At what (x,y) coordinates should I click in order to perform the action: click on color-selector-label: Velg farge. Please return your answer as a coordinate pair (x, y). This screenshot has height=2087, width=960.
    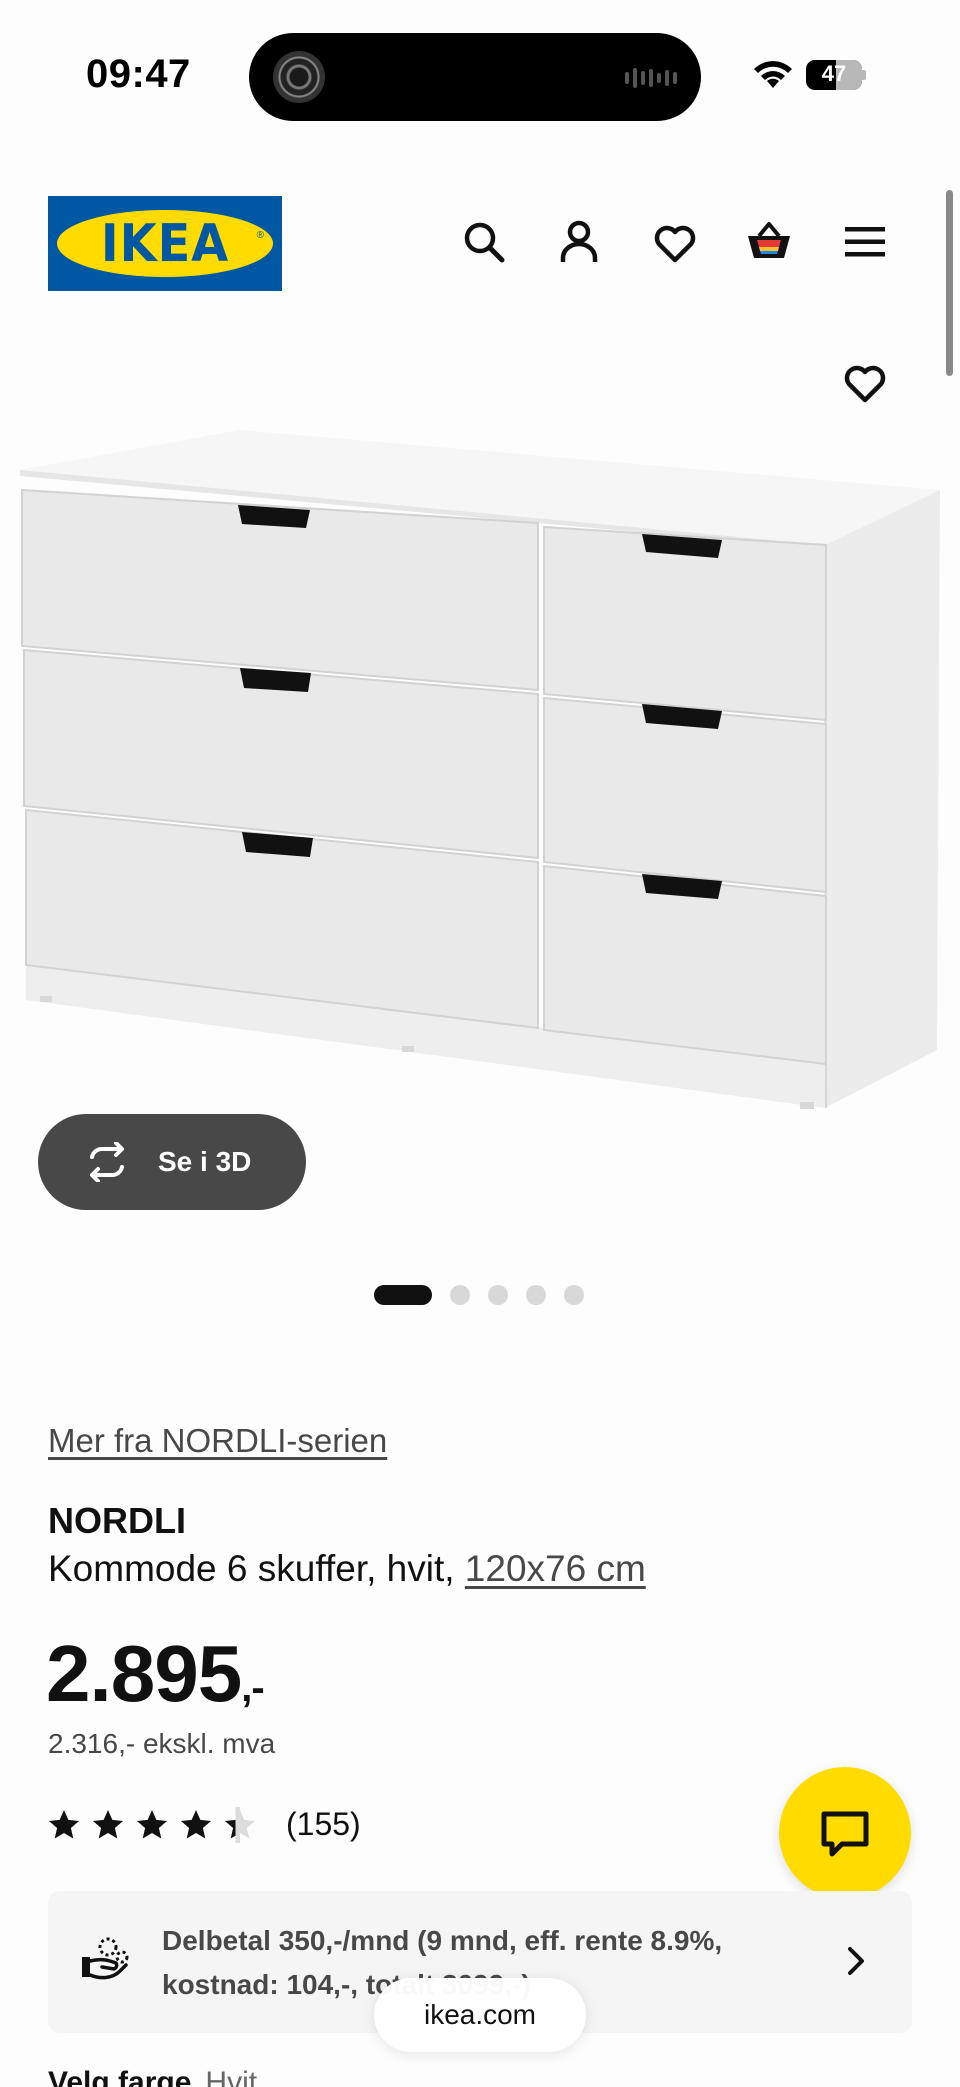
    Looking at the image, I should click on (120, 2076).